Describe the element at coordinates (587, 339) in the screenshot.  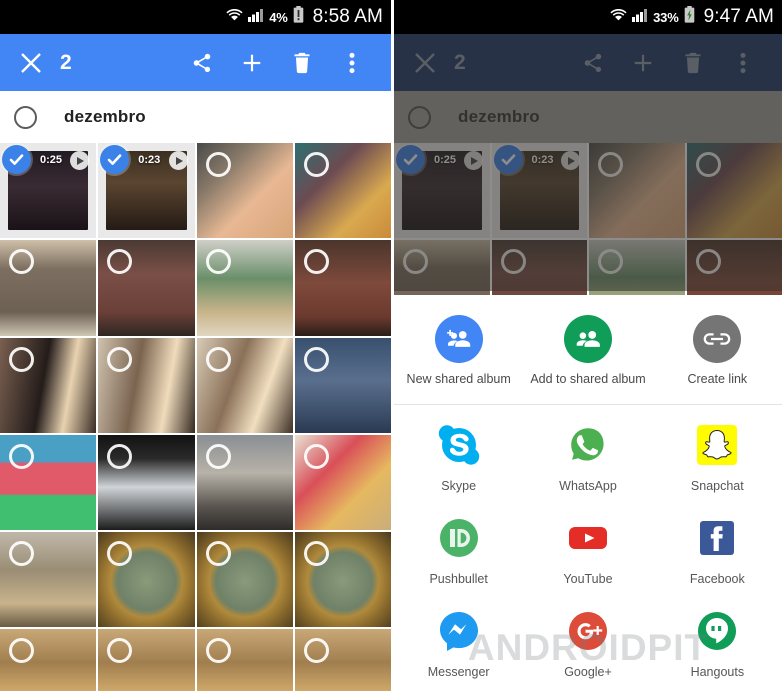
I see `people-icon` at that location.